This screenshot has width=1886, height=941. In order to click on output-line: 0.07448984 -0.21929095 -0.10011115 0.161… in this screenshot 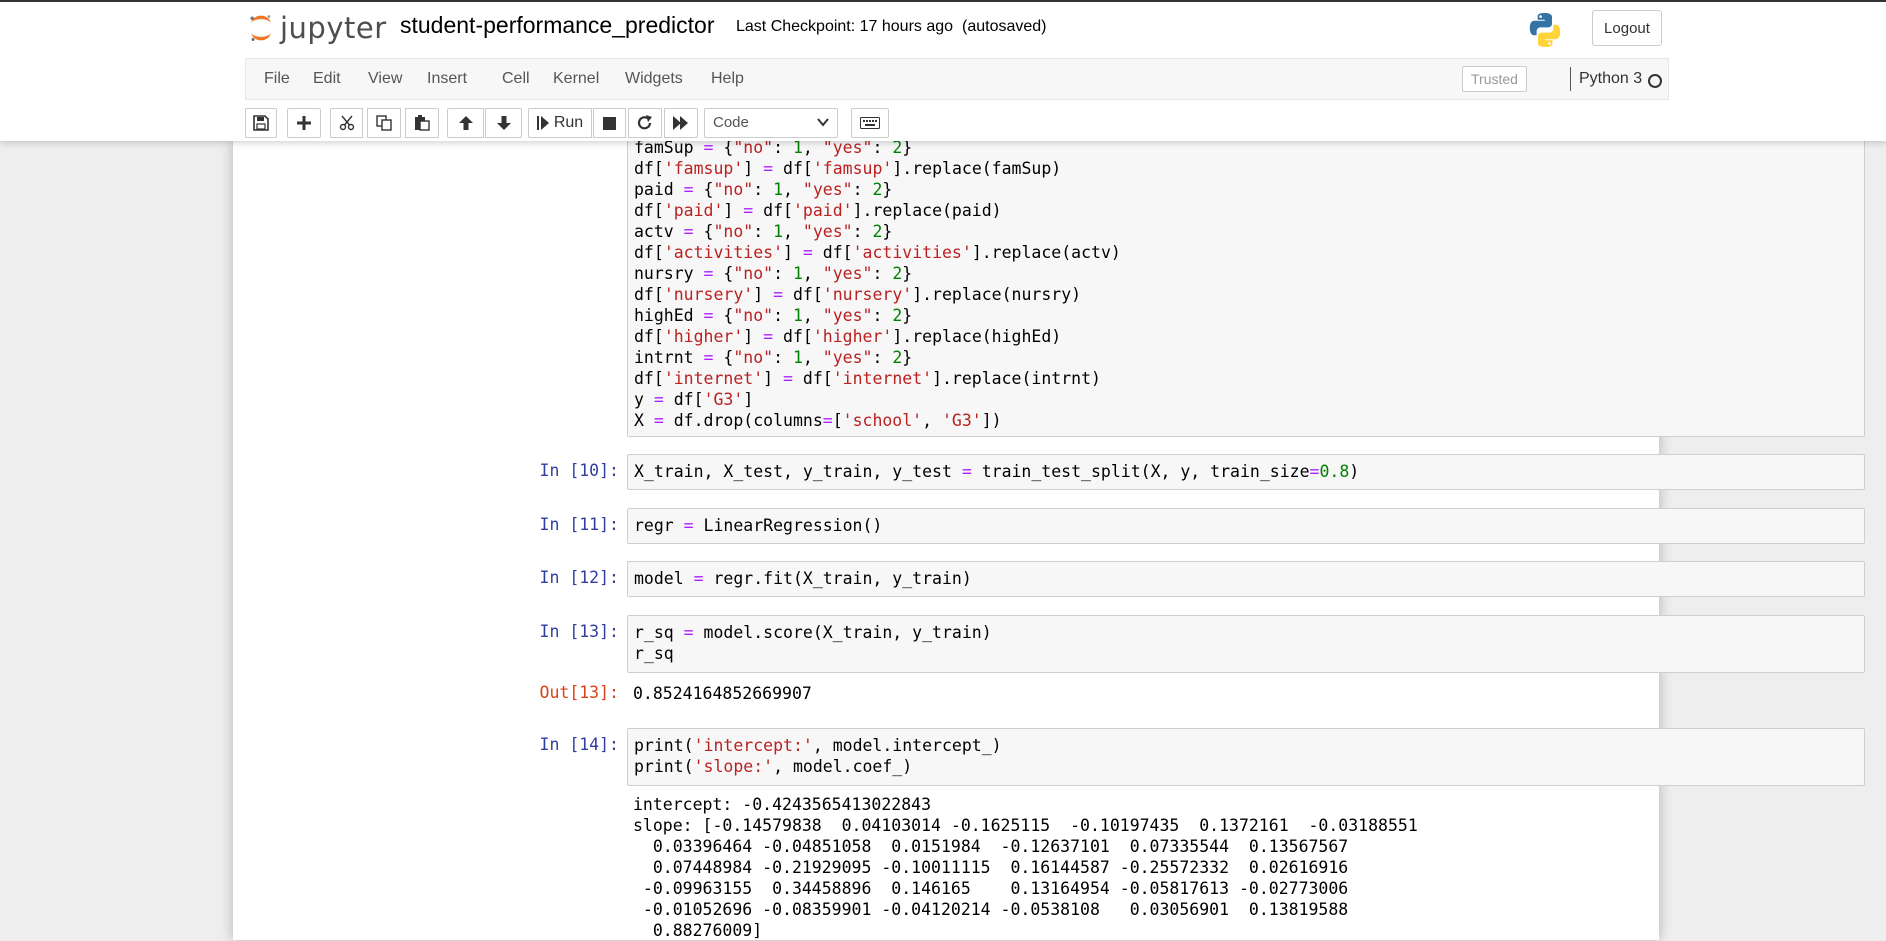, I will do `click(991, 867)`.